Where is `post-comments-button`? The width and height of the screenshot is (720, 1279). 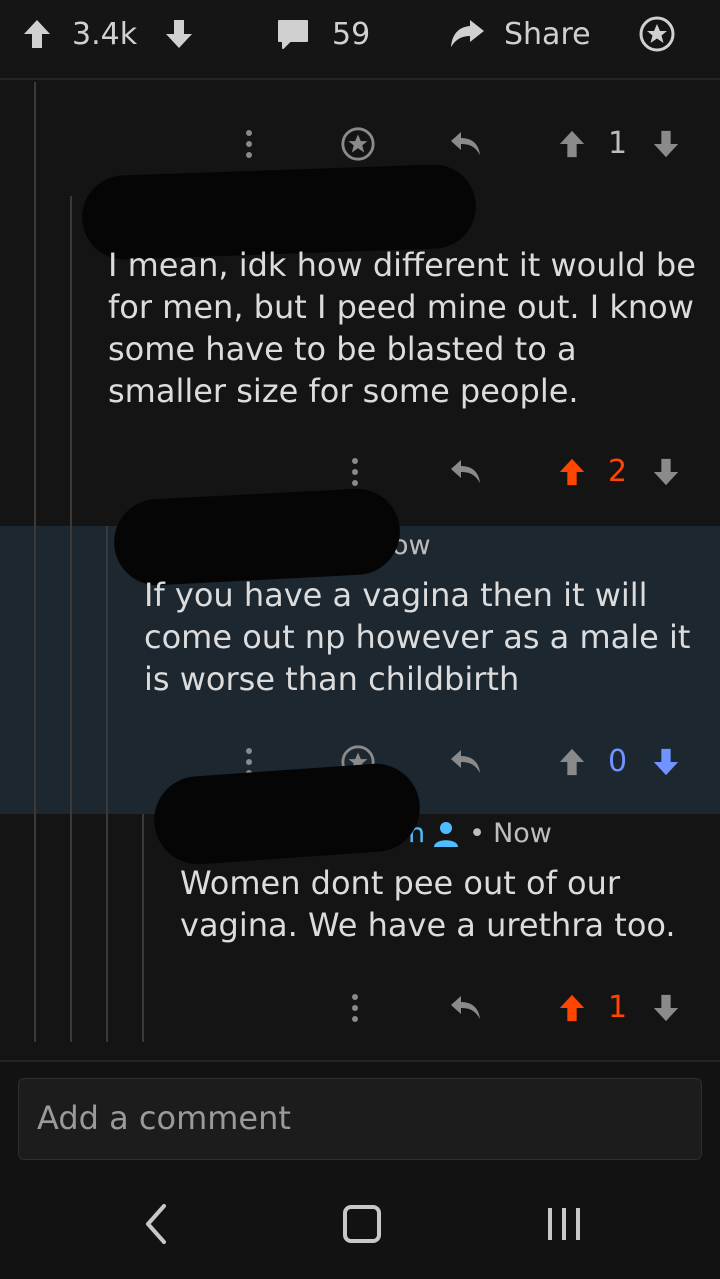
post-comments-button is located at coordinates (293, 34).